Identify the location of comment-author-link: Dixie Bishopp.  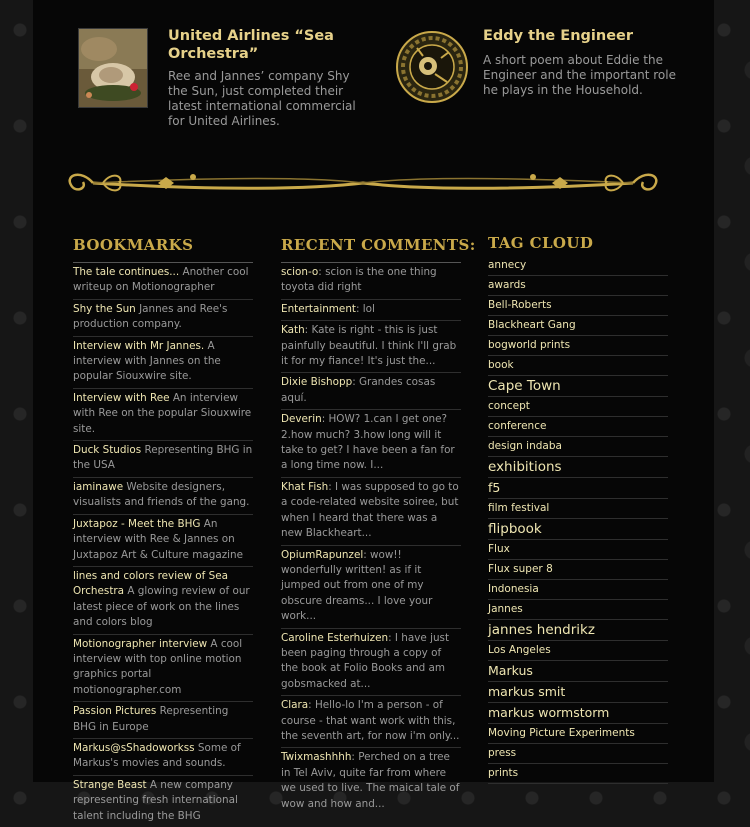
(316, 382).